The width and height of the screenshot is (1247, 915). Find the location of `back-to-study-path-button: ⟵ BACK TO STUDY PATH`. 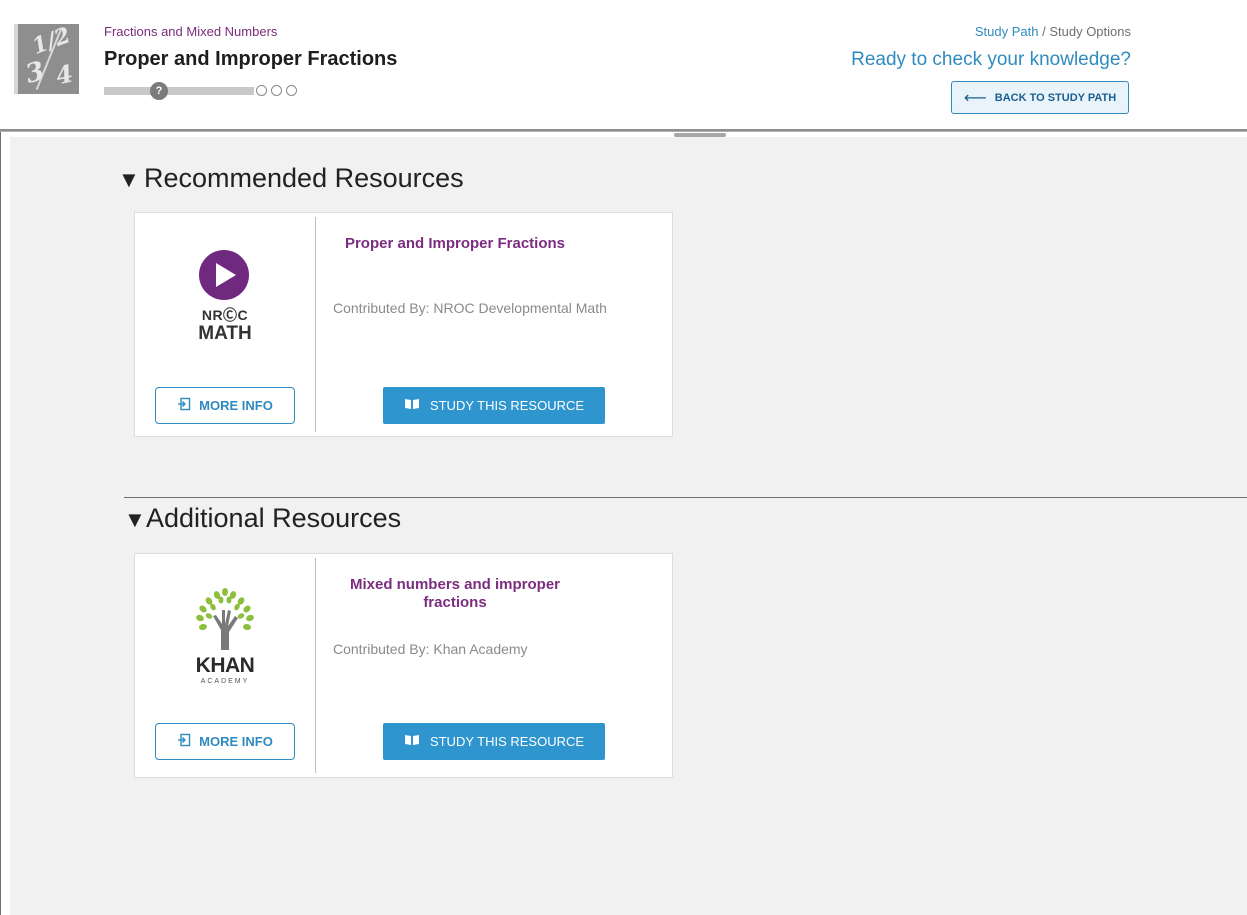

back-to-study-path-button: ⟵ BACK TO STUDY PATH is located at coordinates (1040, 97).